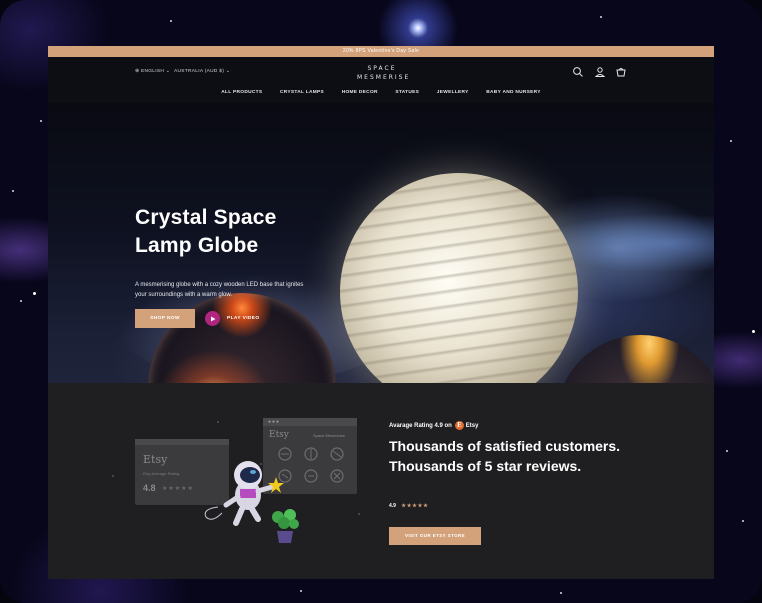 The width and height of the screenshot is (762, 603). I want to click on etsy-icon: E, so click(459, 425).